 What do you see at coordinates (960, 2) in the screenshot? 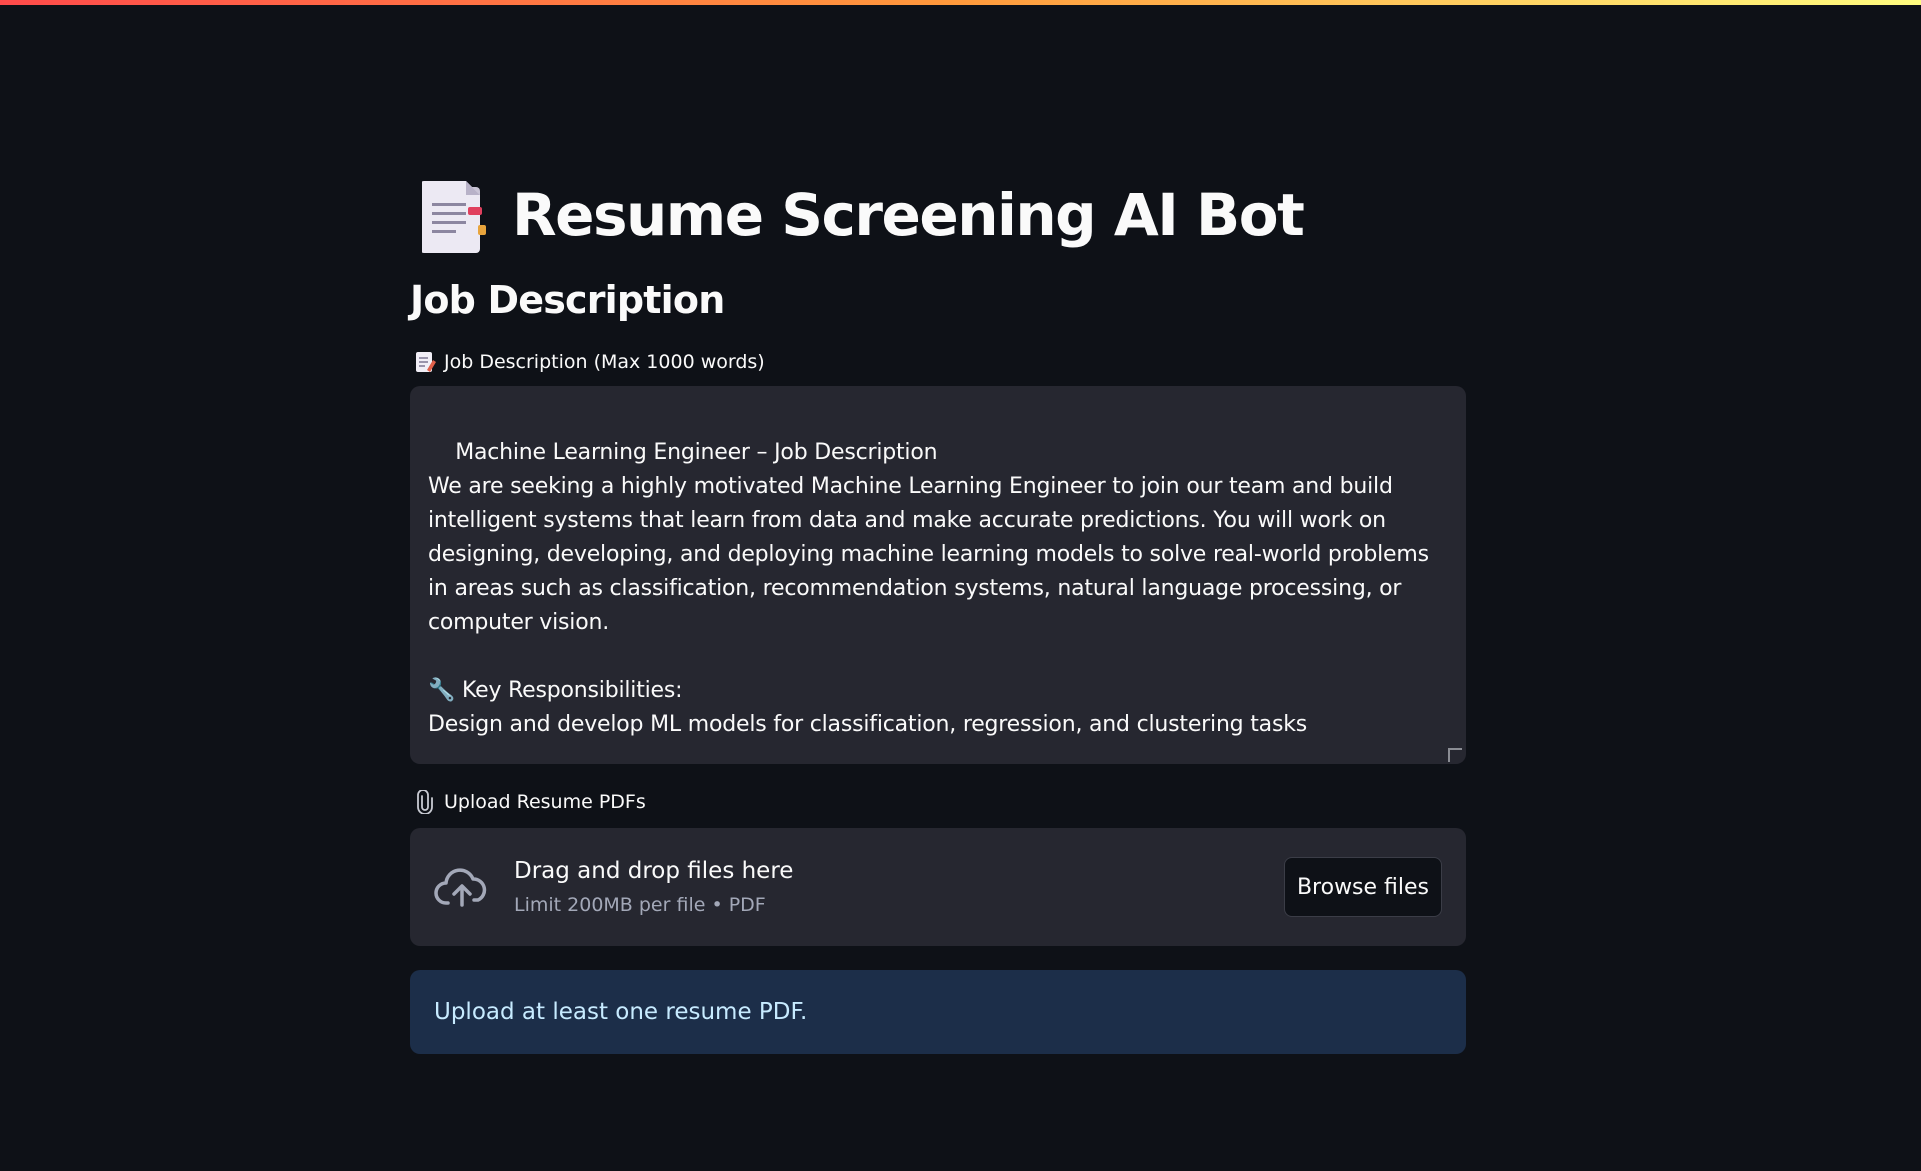
I see `top-decoration-bar` at bounding box center [960, 2].